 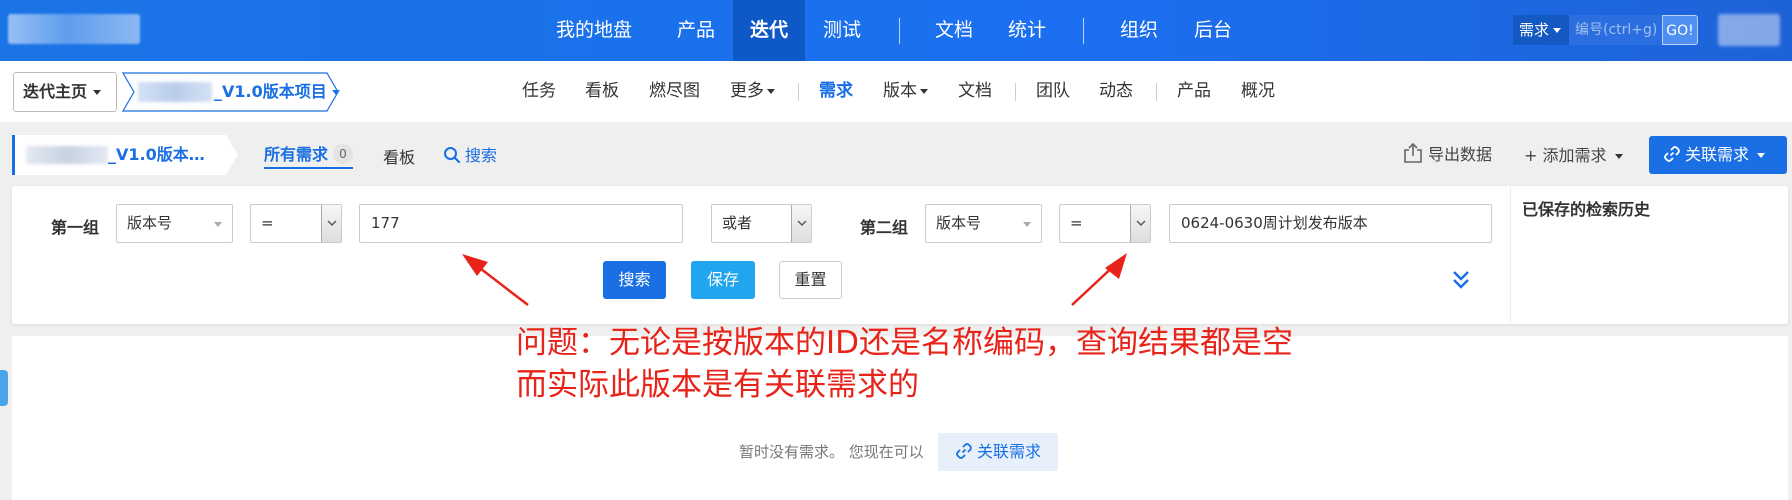 What do you see at coordinates (594, 30) in the screenshot?
I see `nav-my-dashboard: 我的地盘` at bounding box center [594, 30].